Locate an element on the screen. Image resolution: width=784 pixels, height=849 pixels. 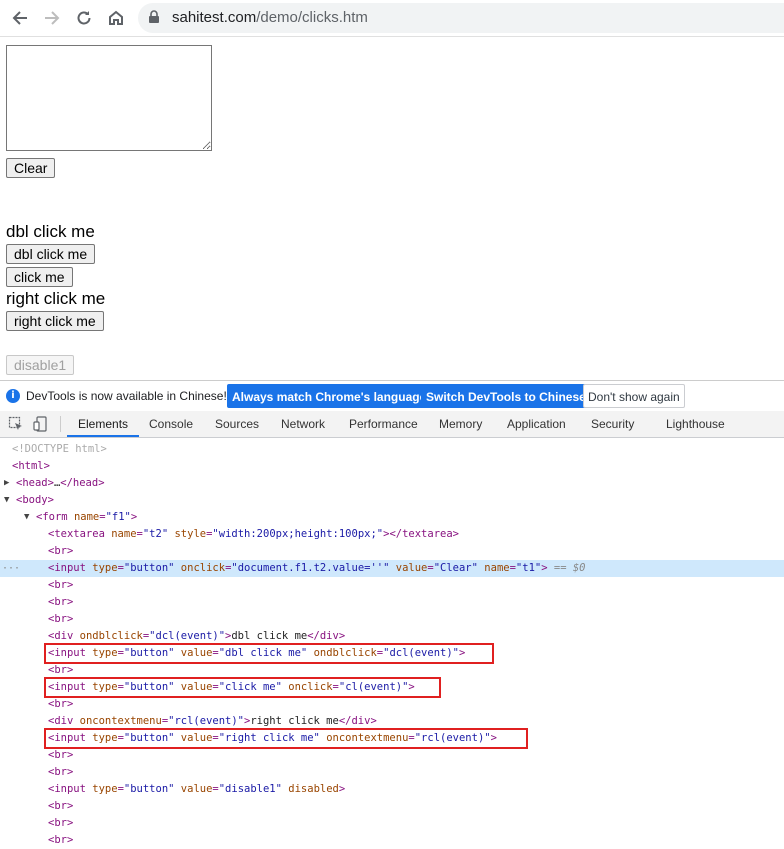
reload-icon is located at coordinates (84, 18).